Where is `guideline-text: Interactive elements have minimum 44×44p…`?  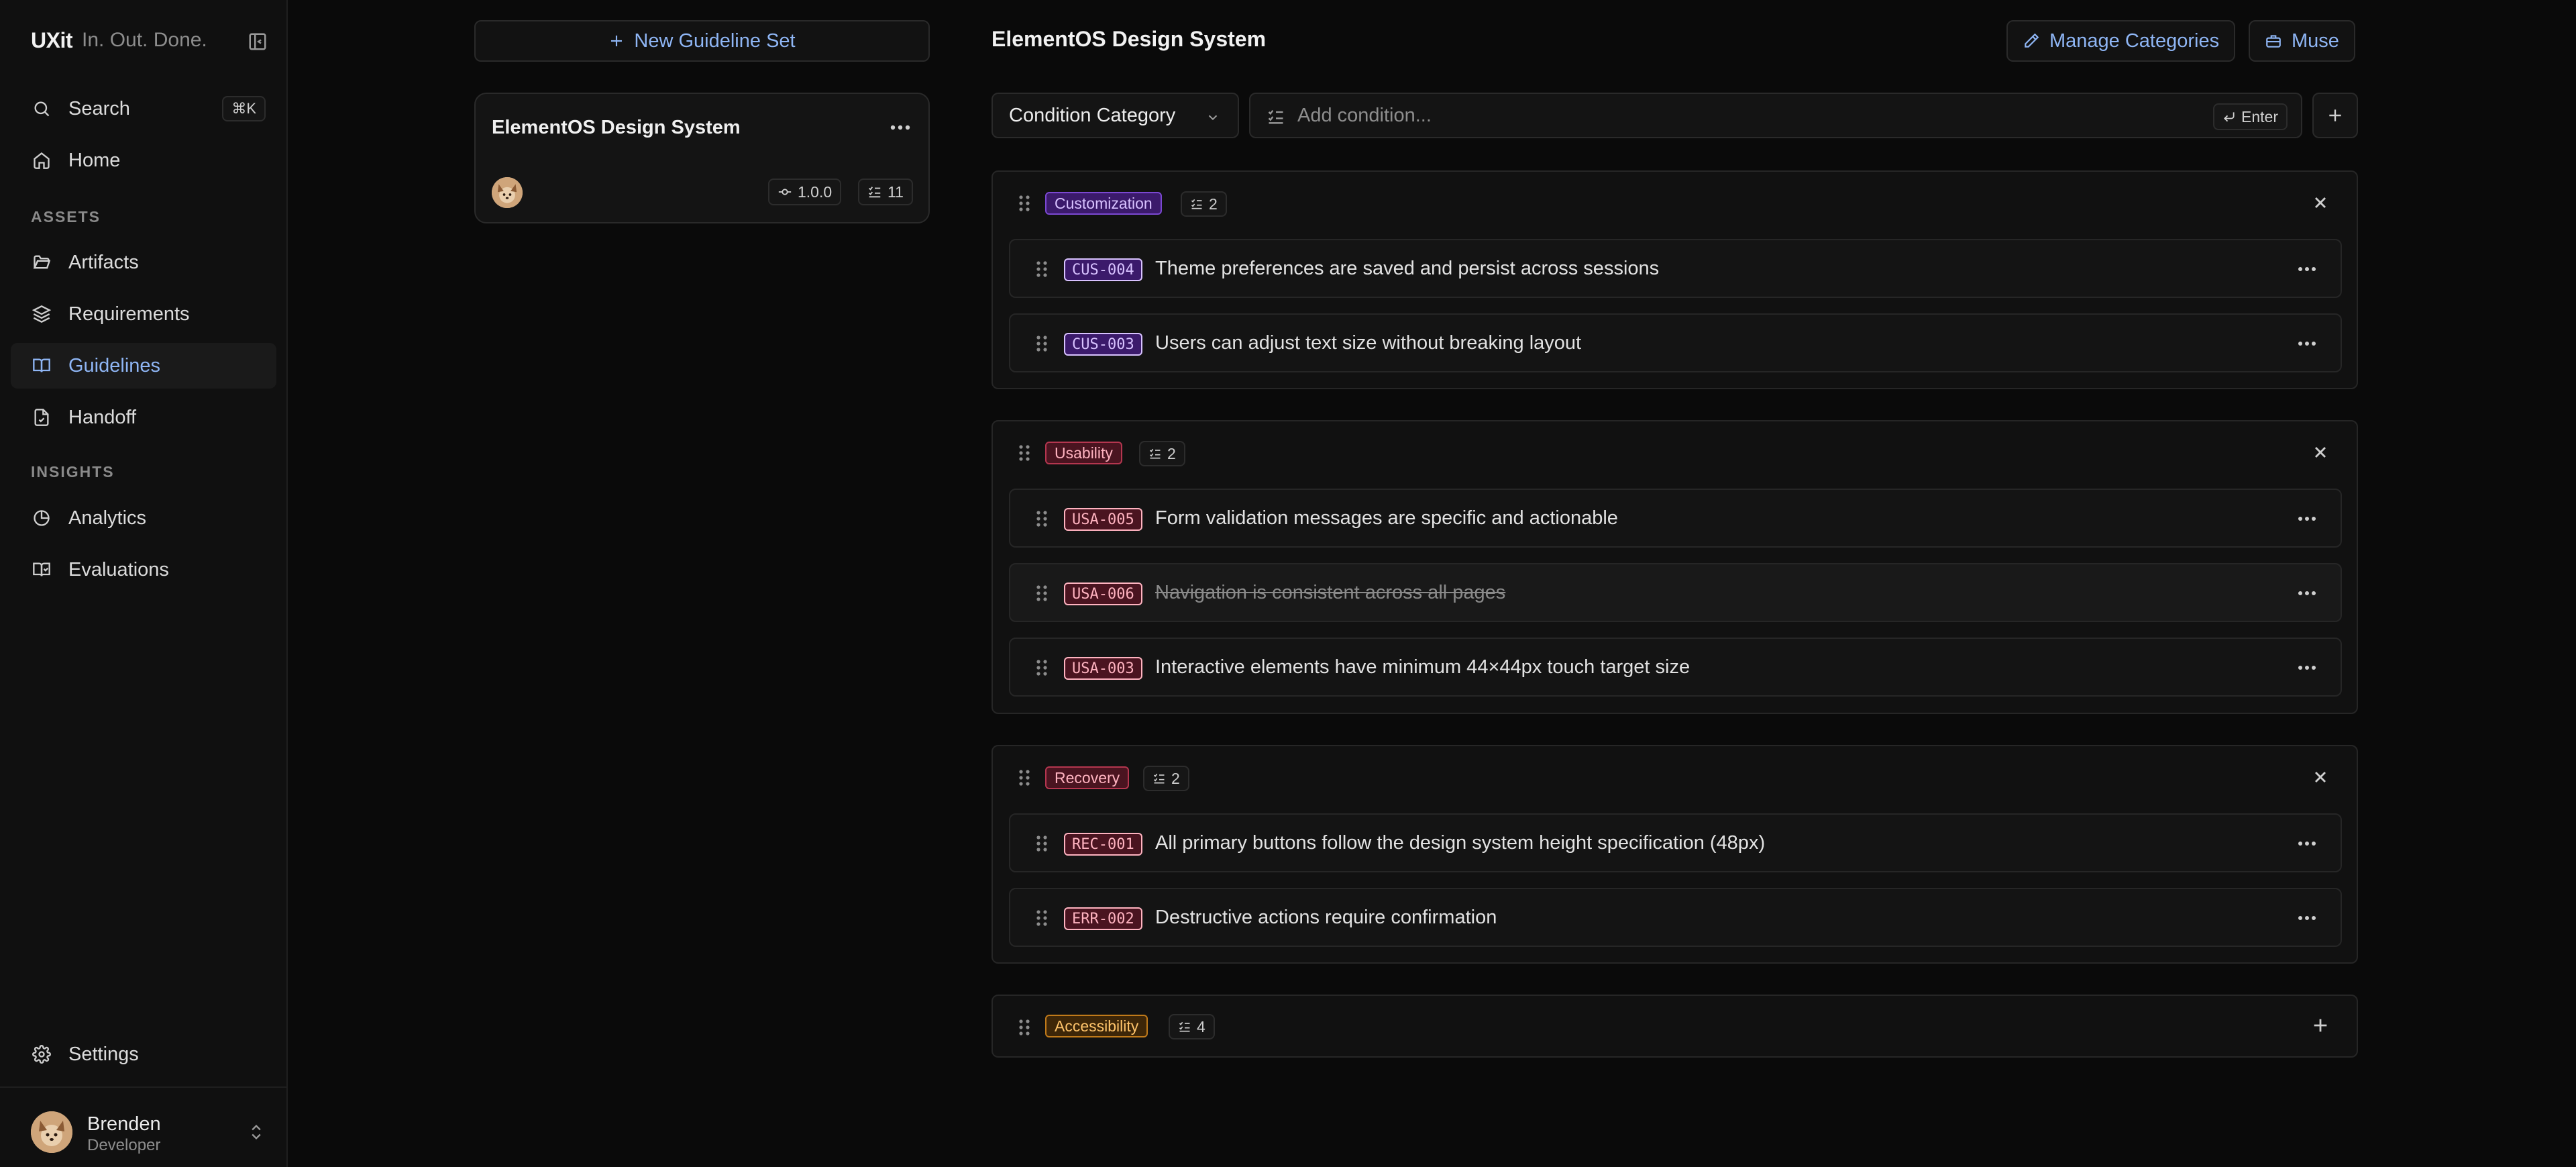
guideline-text: Interactive elements have minimum 44×44p… is located at coordinates (1422, 667).